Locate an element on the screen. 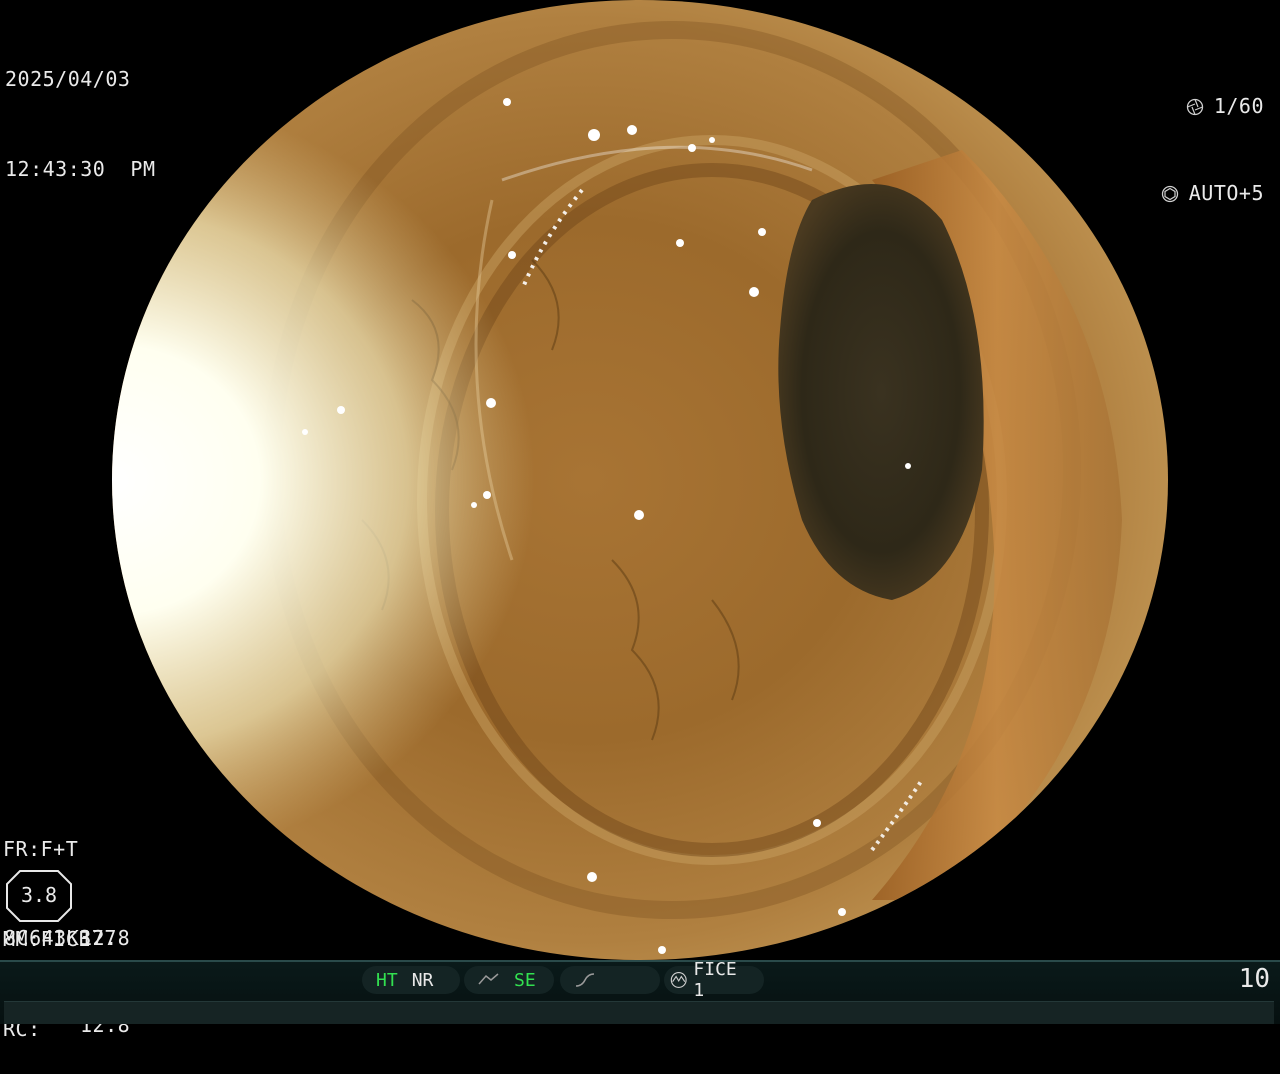 Image resolution: width=1280 pixels, height=1074 pixels. status-bottom-strip is located at coordinates (639, 1012).